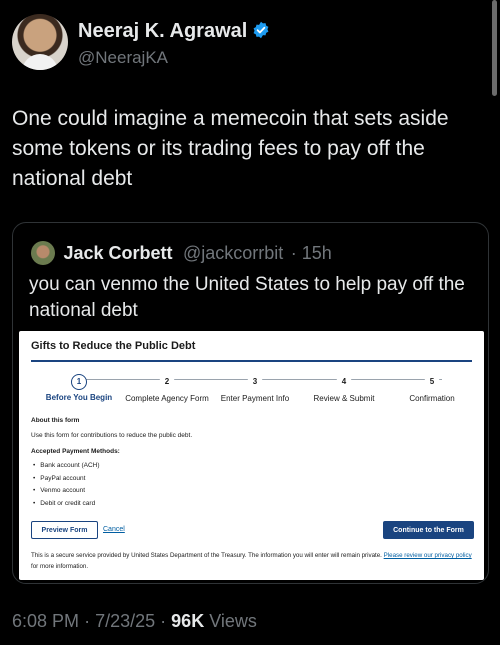  What do you see at coordinates (188, 621) in the screenshot?
I see `views-count: 96K` at bounding box center [188, 621].